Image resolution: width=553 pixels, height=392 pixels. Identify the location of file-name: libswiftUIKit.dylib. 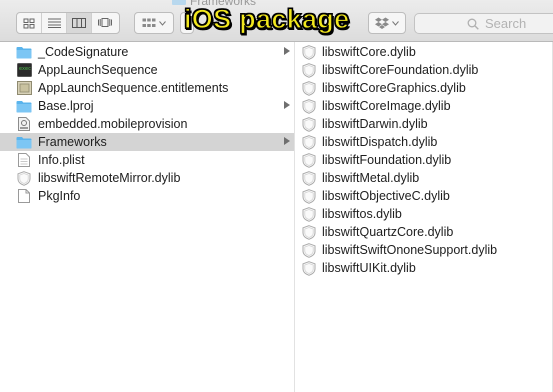
(369, 268).